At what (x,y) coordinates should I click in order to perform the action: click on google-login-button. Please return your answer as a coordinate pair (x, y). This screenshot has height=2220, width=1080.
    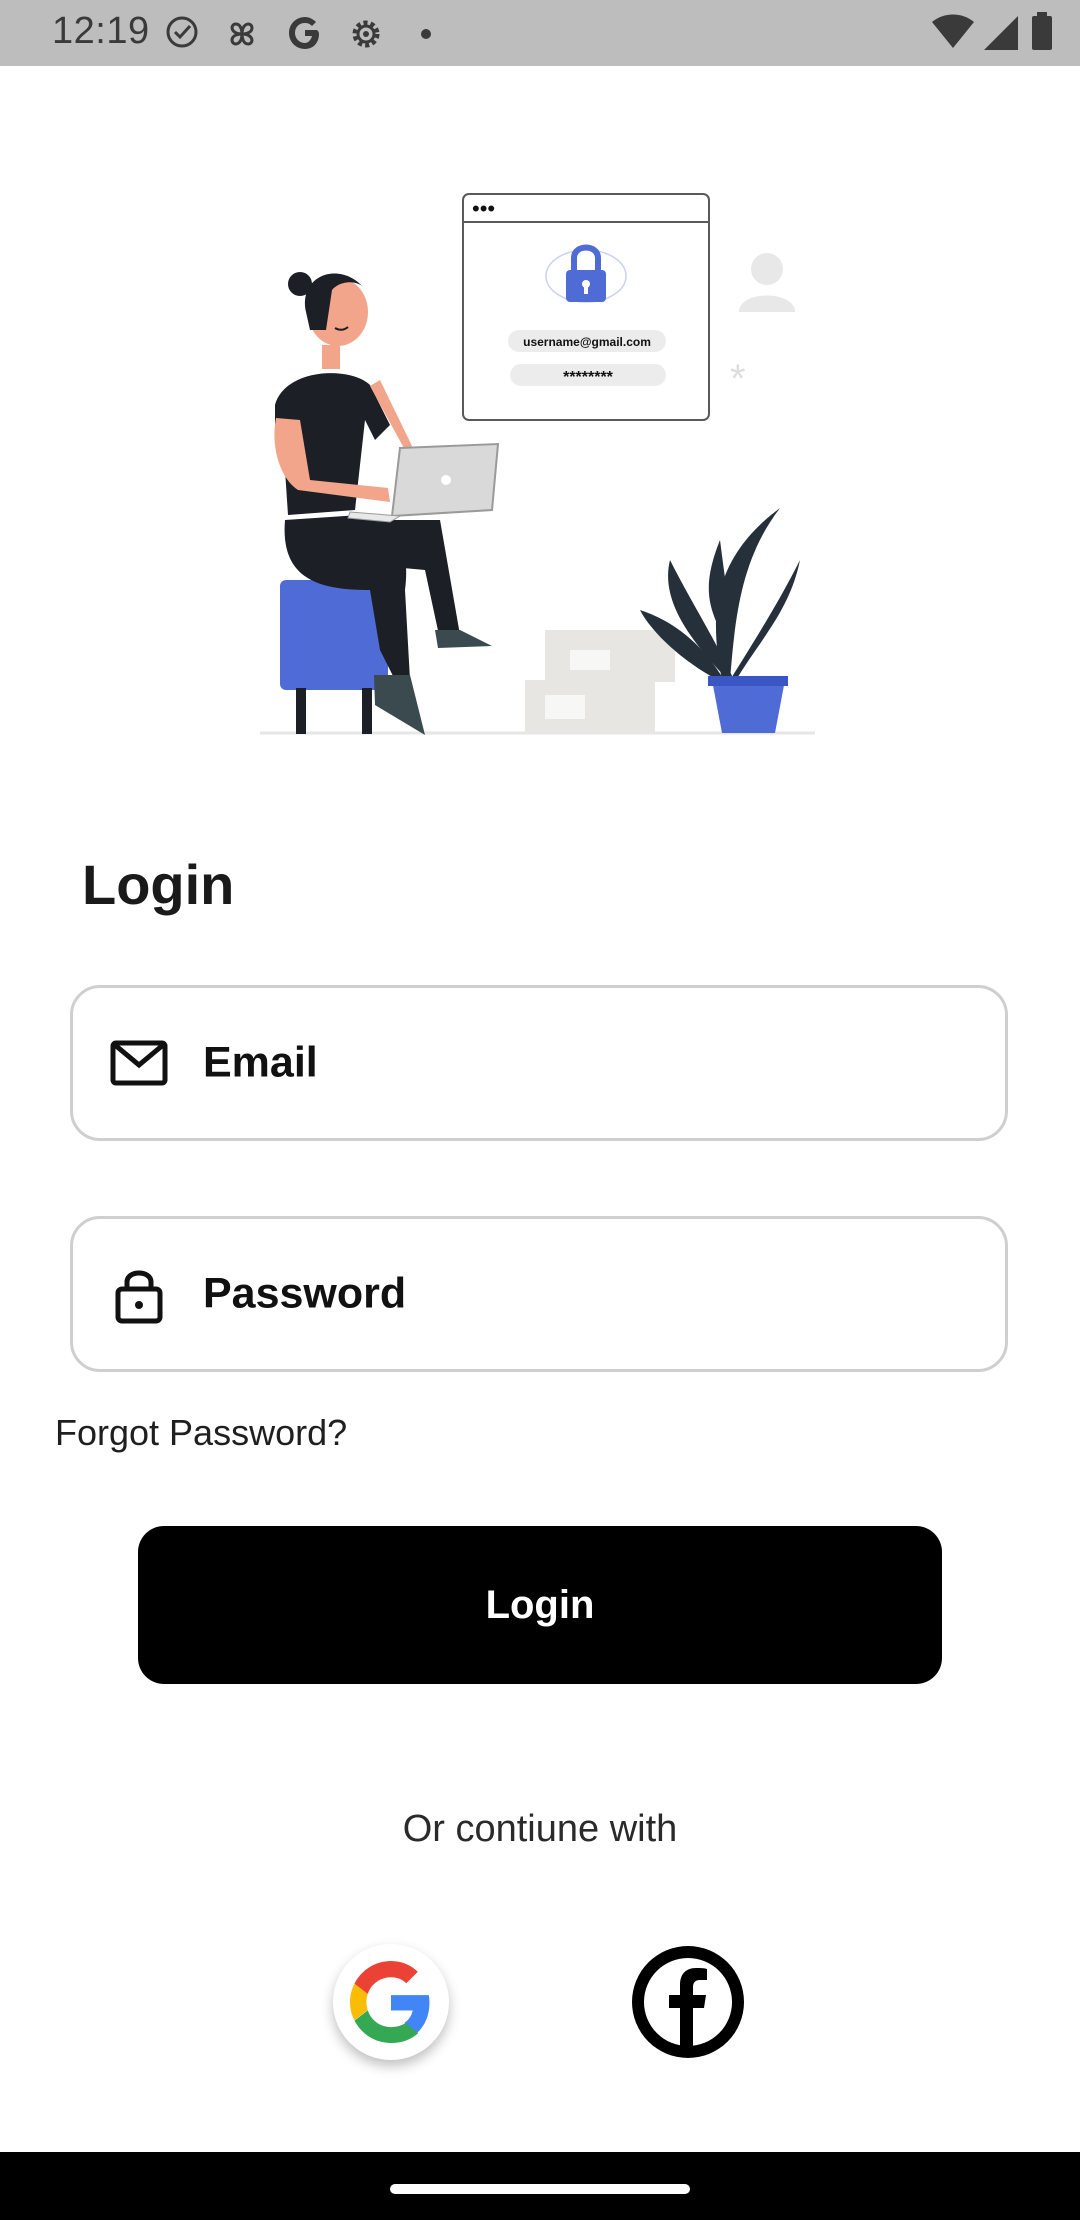
    Looking at the image, I should click on (391, 2002).